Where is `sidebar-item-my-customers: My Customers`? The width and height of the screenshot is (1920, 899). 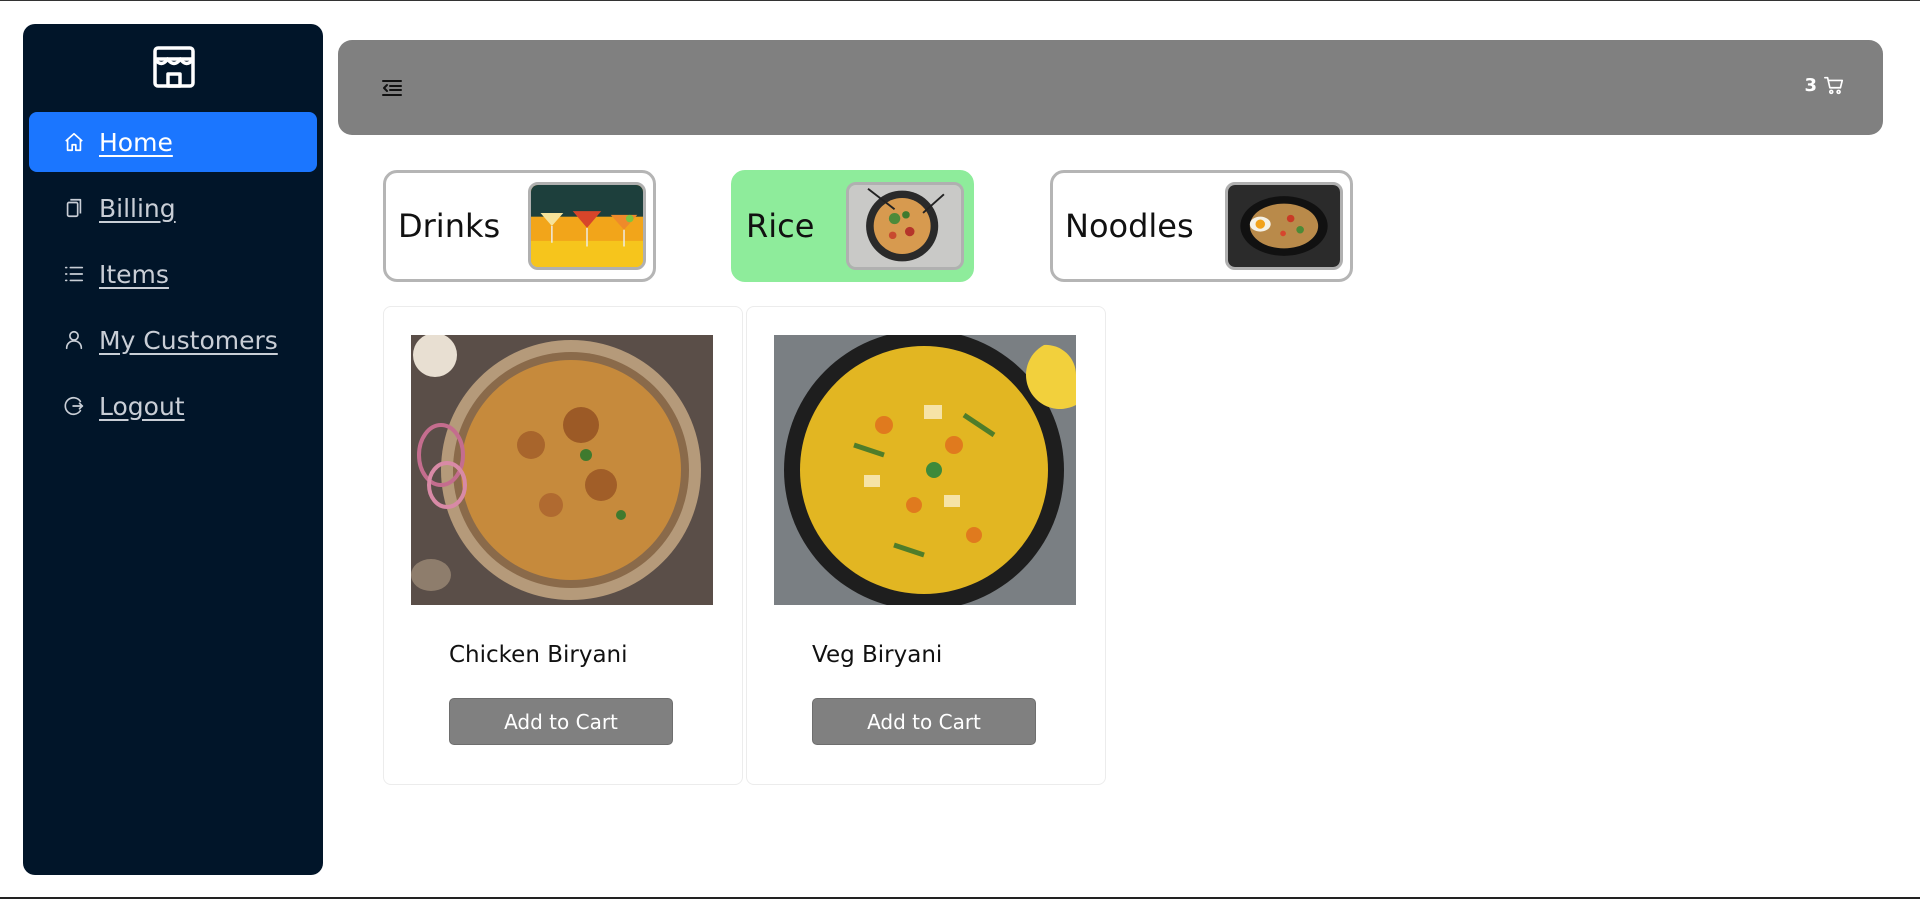
sidebar-item-my-customers: My Customers is located at coordinates (173, 340).